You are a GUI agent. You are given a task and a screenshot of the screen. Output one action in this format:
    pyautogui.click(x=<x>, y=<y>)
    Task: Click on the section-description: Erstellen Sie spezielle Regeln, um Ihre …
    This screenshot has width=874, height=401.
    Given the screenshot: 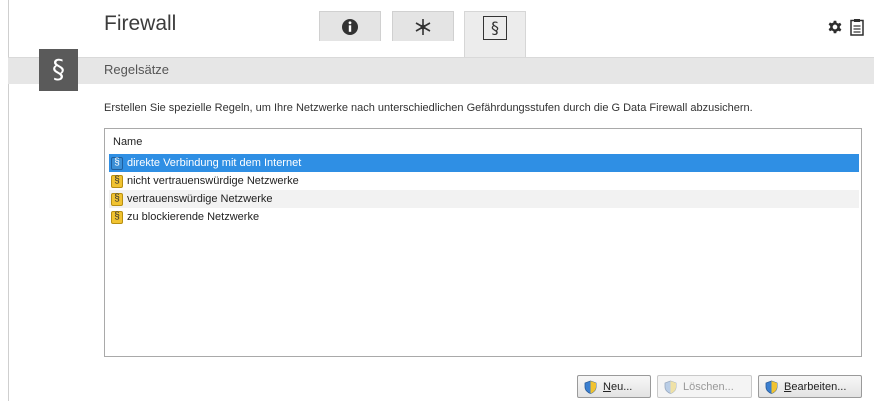 What is the action you would take?
    pyautogui.click(x=428, y=108)
    